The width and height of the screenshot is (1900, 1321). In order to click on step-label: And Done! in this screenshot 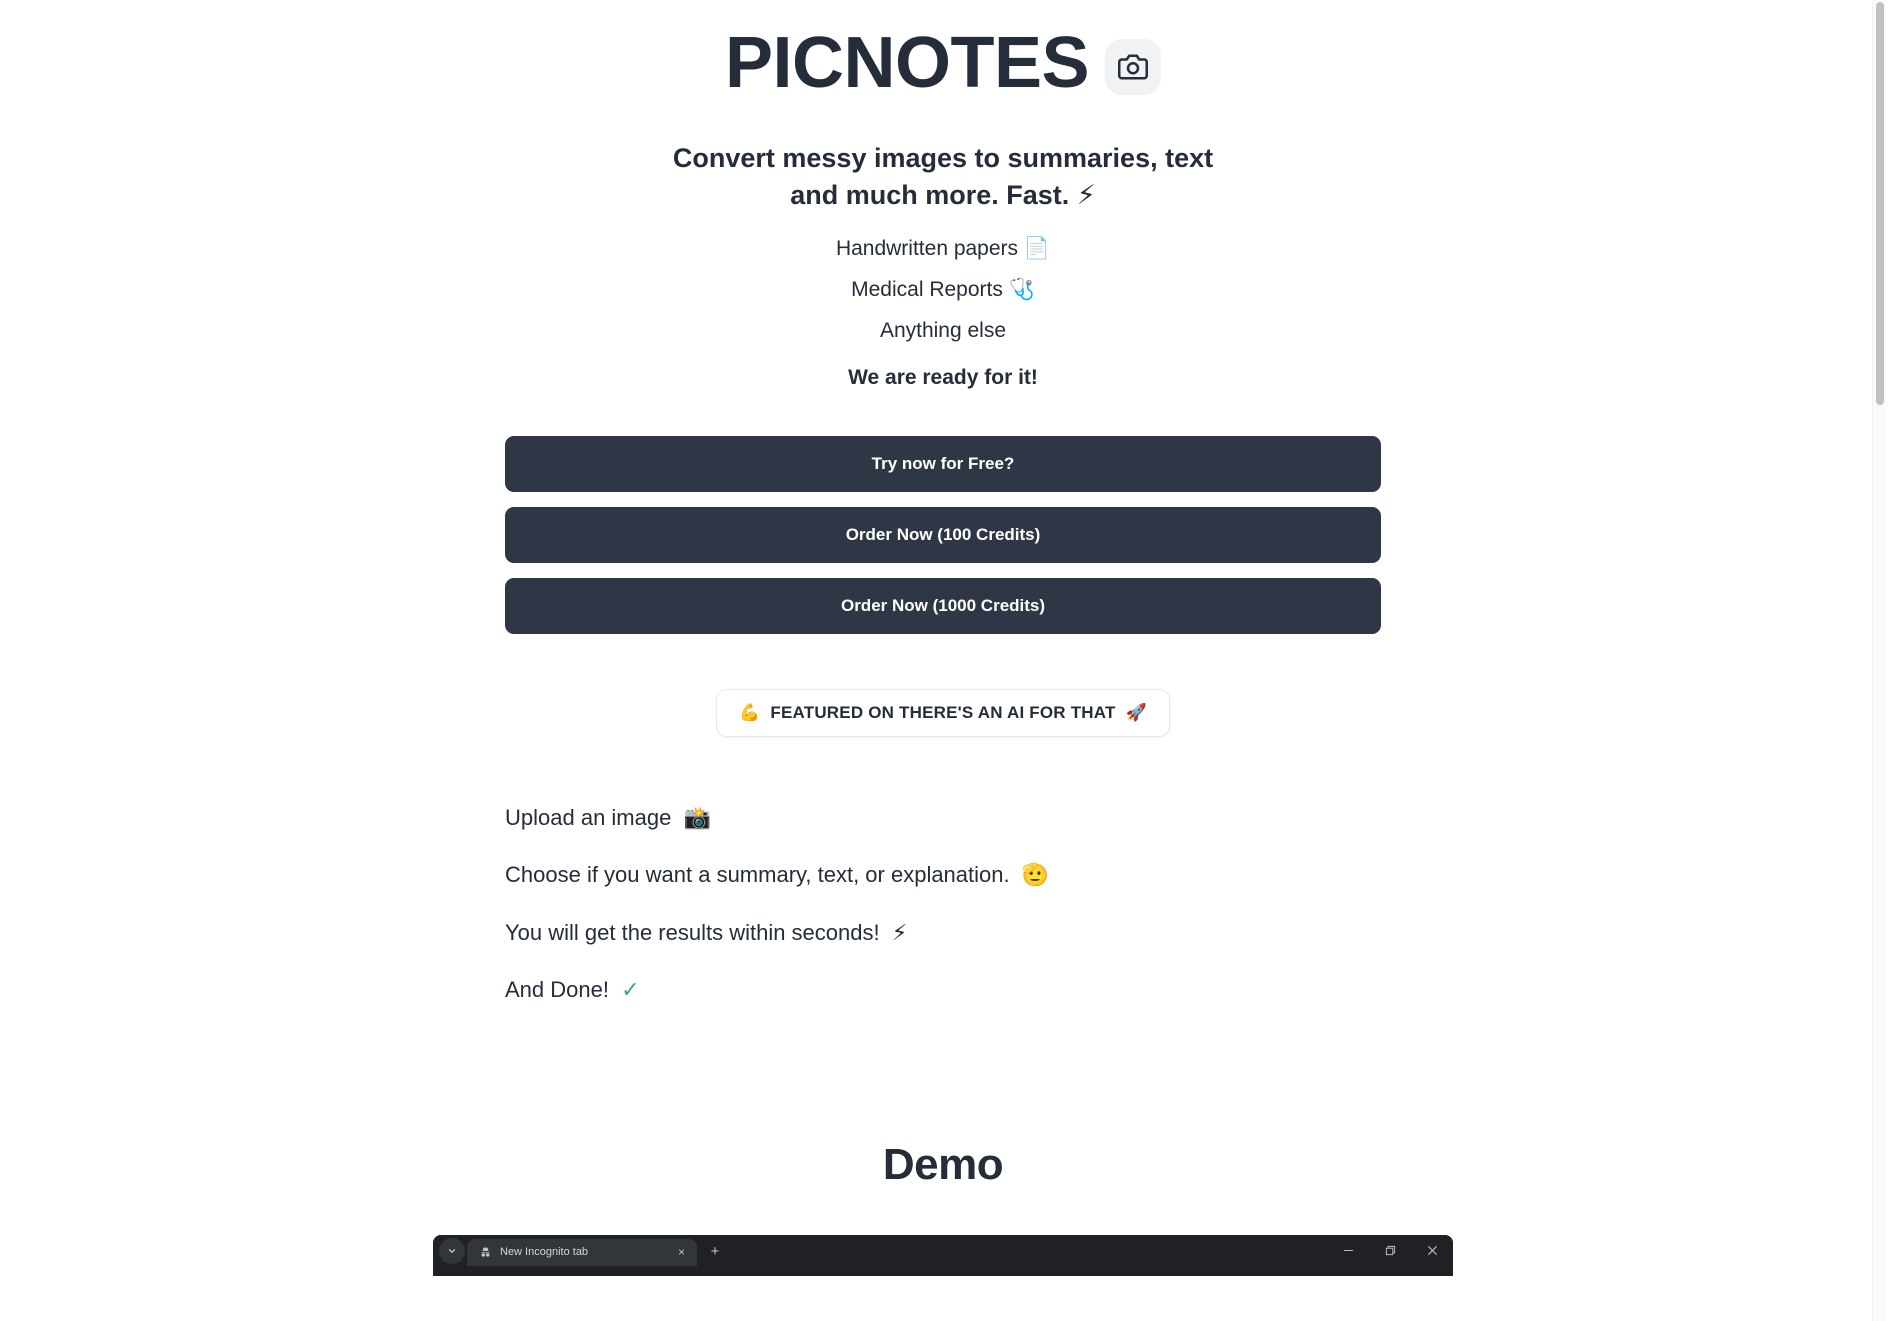, I will do `click(557, 990)`.